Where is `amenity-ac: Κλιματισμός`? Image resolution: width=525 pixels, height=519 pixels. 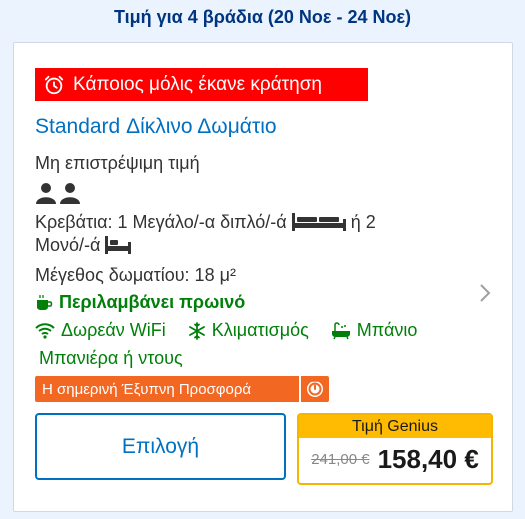
amenity-ac: Κλιματισμός is located at coordinates (248, 330).